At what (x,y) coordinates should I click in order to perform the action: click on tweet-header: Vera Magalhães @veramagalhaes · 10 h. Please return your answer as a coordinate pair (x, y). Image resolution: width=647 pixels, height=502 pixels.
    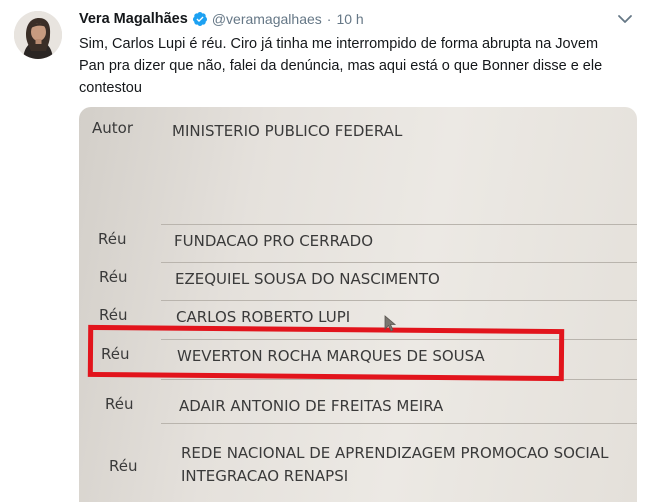
    Looking at the image, I should click on (221, 19).